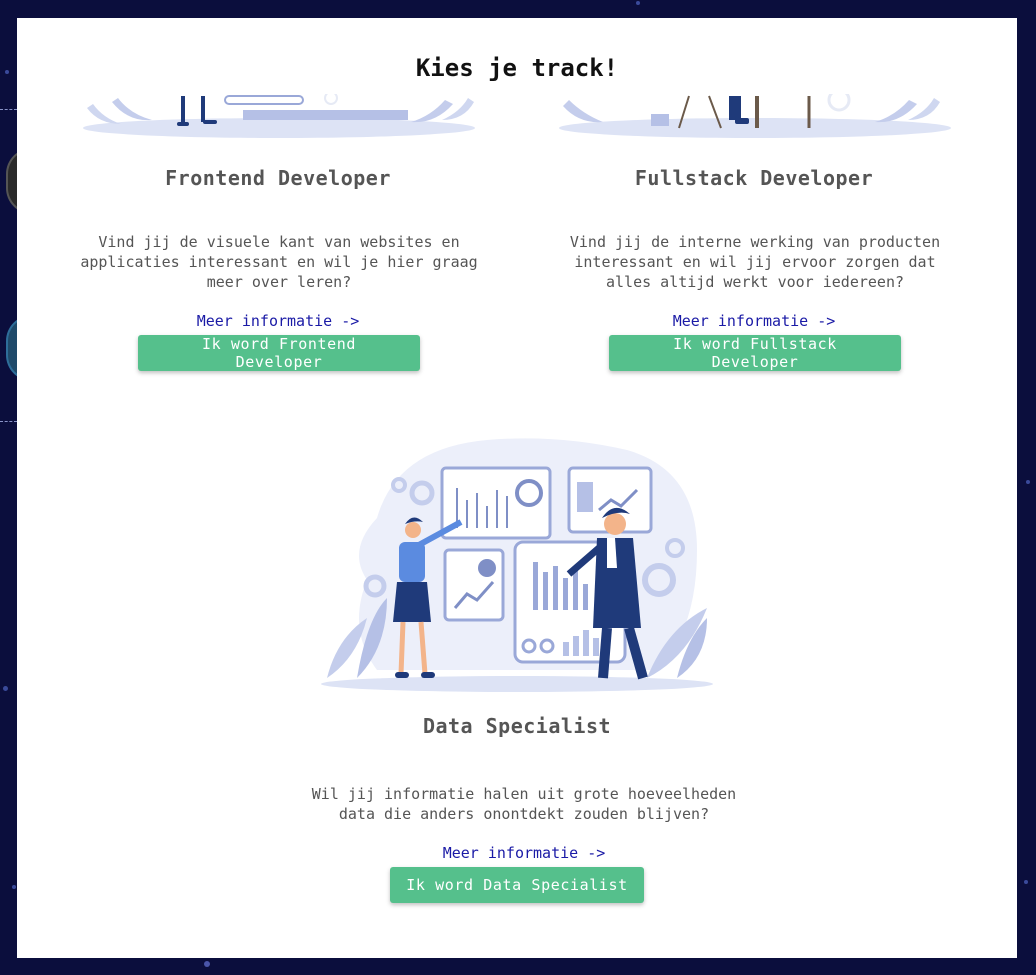  Describe the element at coordinates (278, 178) in the screenshot. I see `track-title-frontend: Frontend Developer` at that location.